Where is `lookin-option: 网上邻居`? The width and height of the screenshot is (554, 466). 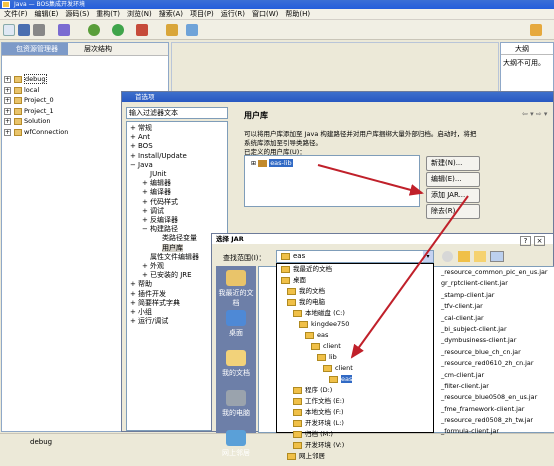
lookin-option: 网上邻居 is located at coordinates (355, 456).